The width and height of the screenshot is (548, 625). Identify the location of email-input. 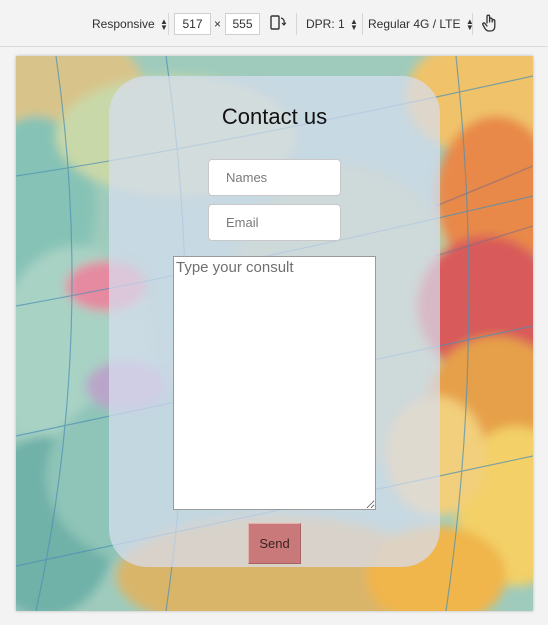
(274, 222).